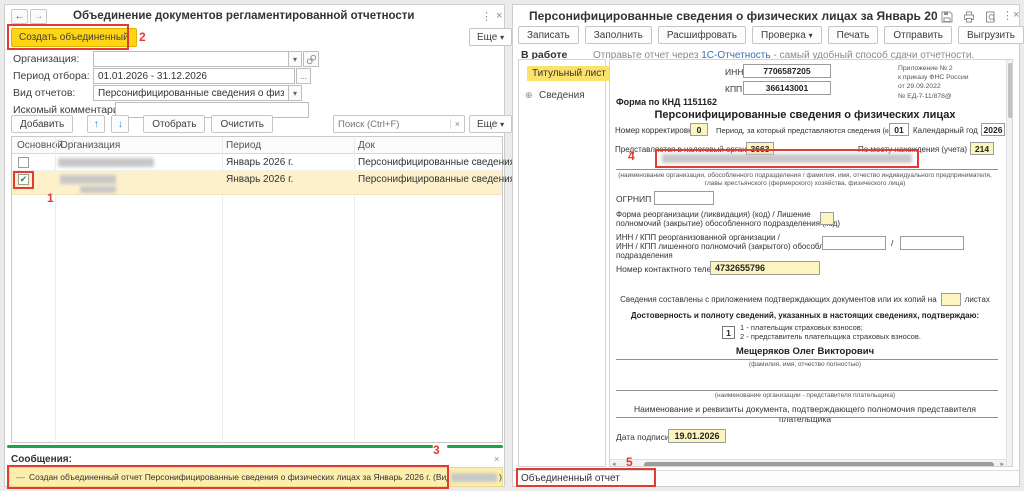 This screenshot has height=491, width=1024. Describe the element at coordinates (684, 198) in the screenshot. I see `ogrnip-field` at that location.